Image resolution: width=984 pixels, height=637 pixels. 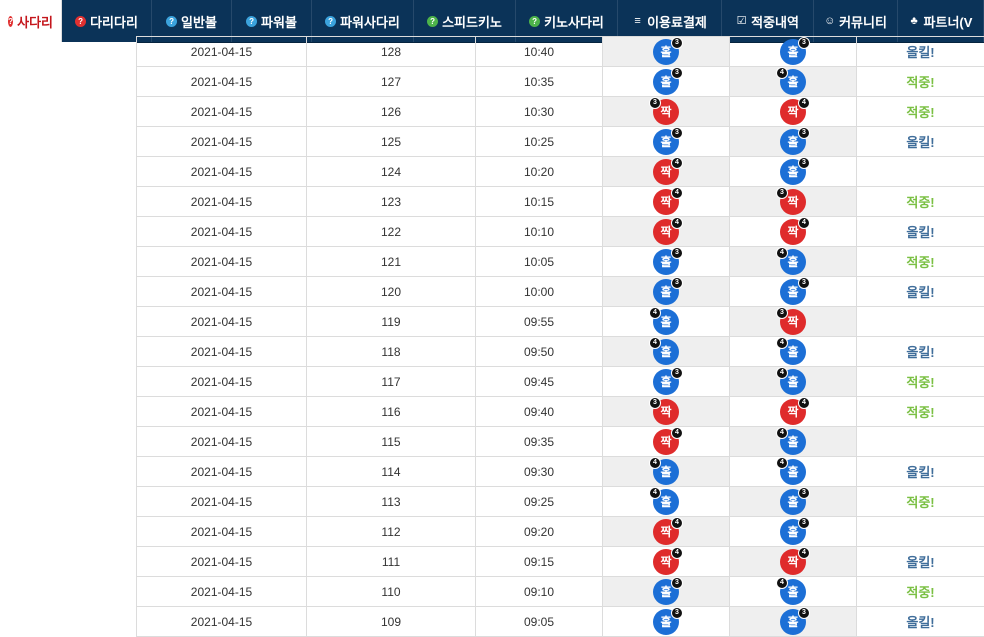 What do you see at coordinates (370, 21) in the screenshot?
I see `nav-label: 파워사다리` at bounding box center [370, 21].